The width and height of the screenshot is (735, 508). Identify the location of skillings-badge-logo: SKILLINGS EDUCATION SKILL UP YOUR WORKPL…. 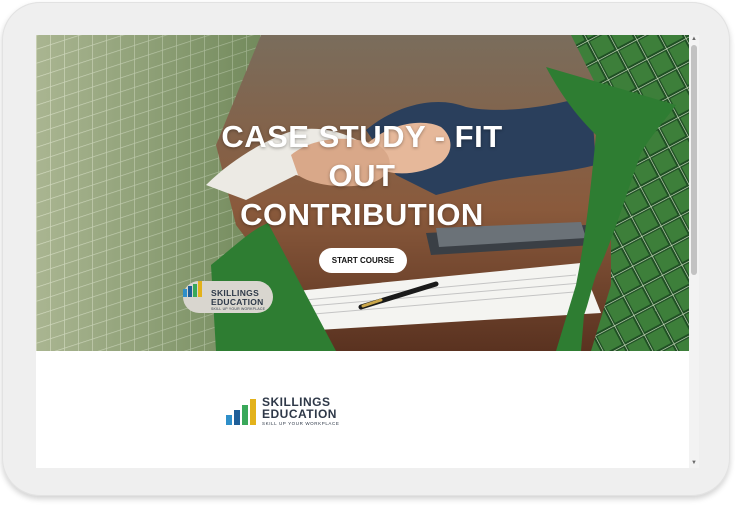
(228, 297).